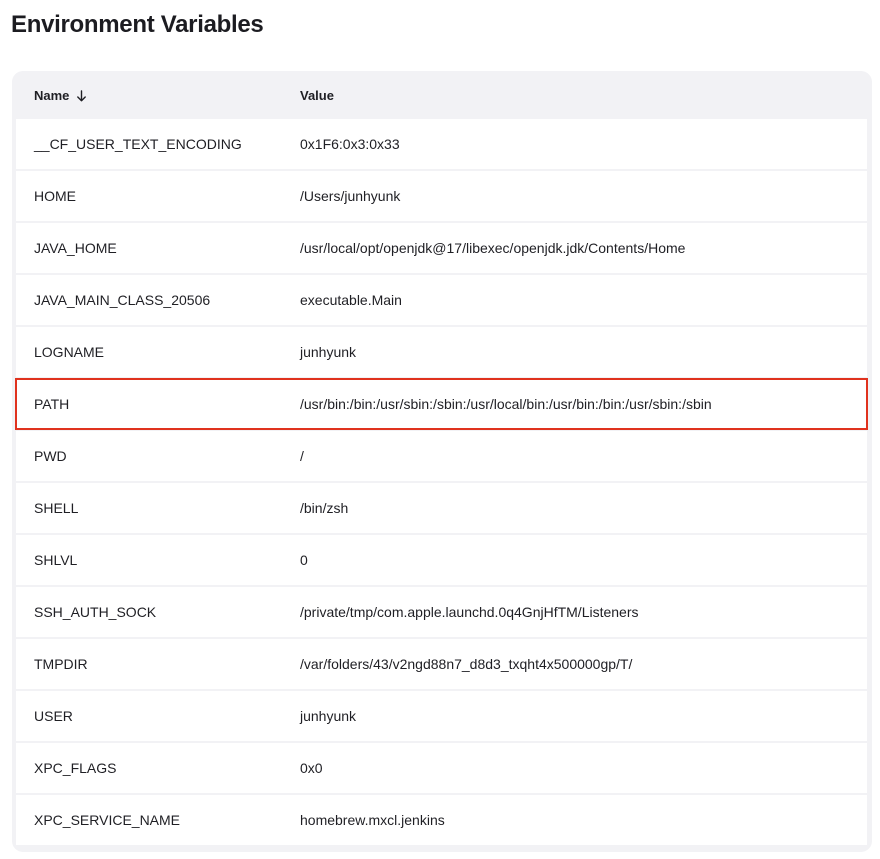 The image size is (880, 859). Describe the element at coordinates (351, 300) in the screenshot. I see `cell-variable-value: executable.Main` at that location.